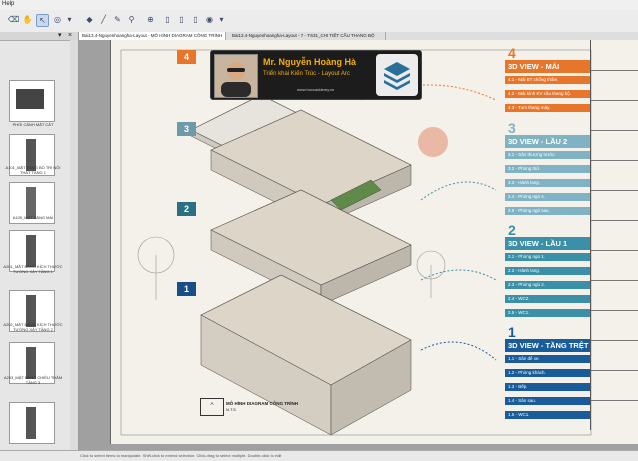 The height and width of the screenshot is (461, 638). What do you see at coordinates (547, 271) in the screenshot?
I see `view-item: 2.2 - Hành lang.` at bounding box center [547, 271].